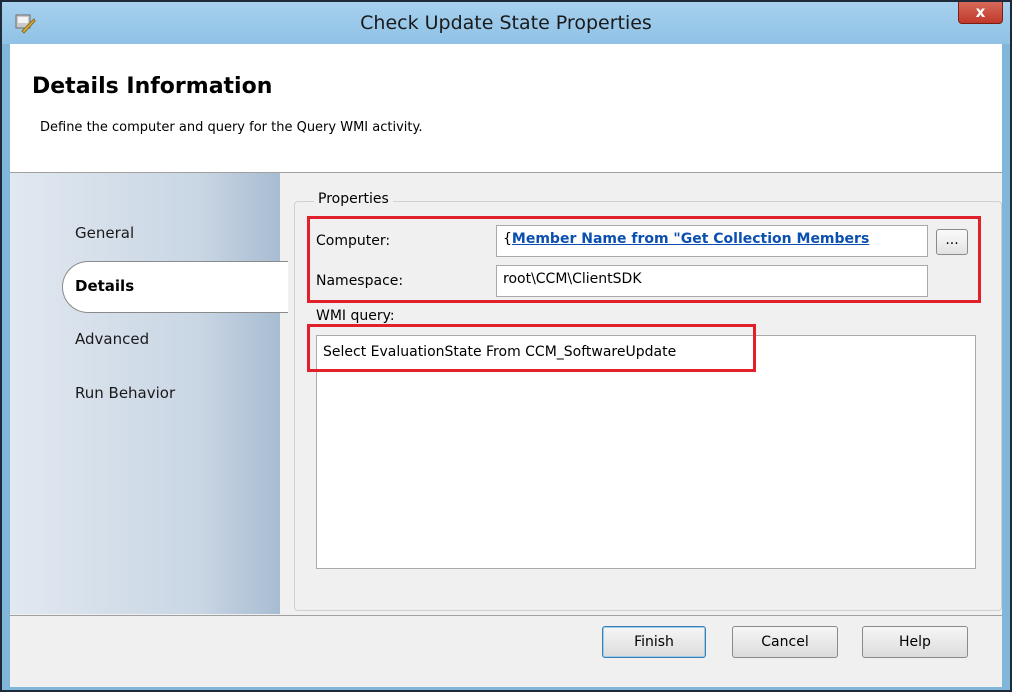  What do you see at coordinates (175, 287) in the screenshot?
I see `tab-details: Details` at bounding box center [175, 287].